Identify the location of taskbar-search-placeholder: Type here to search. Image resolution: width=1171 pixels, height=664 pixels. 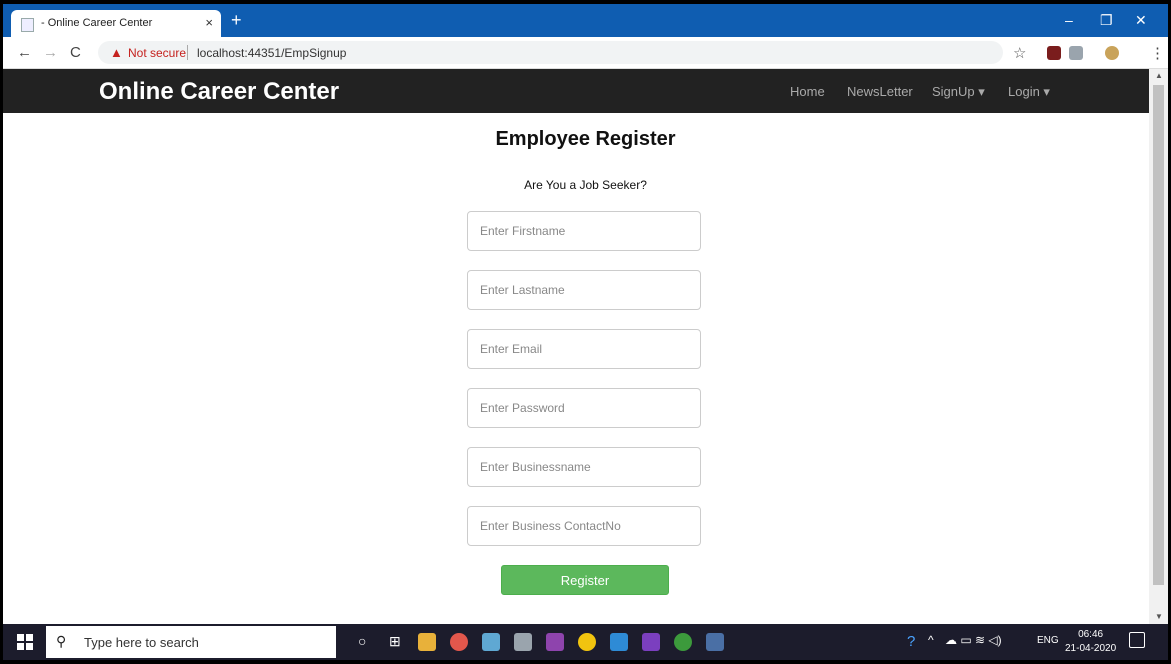
(141, 642).